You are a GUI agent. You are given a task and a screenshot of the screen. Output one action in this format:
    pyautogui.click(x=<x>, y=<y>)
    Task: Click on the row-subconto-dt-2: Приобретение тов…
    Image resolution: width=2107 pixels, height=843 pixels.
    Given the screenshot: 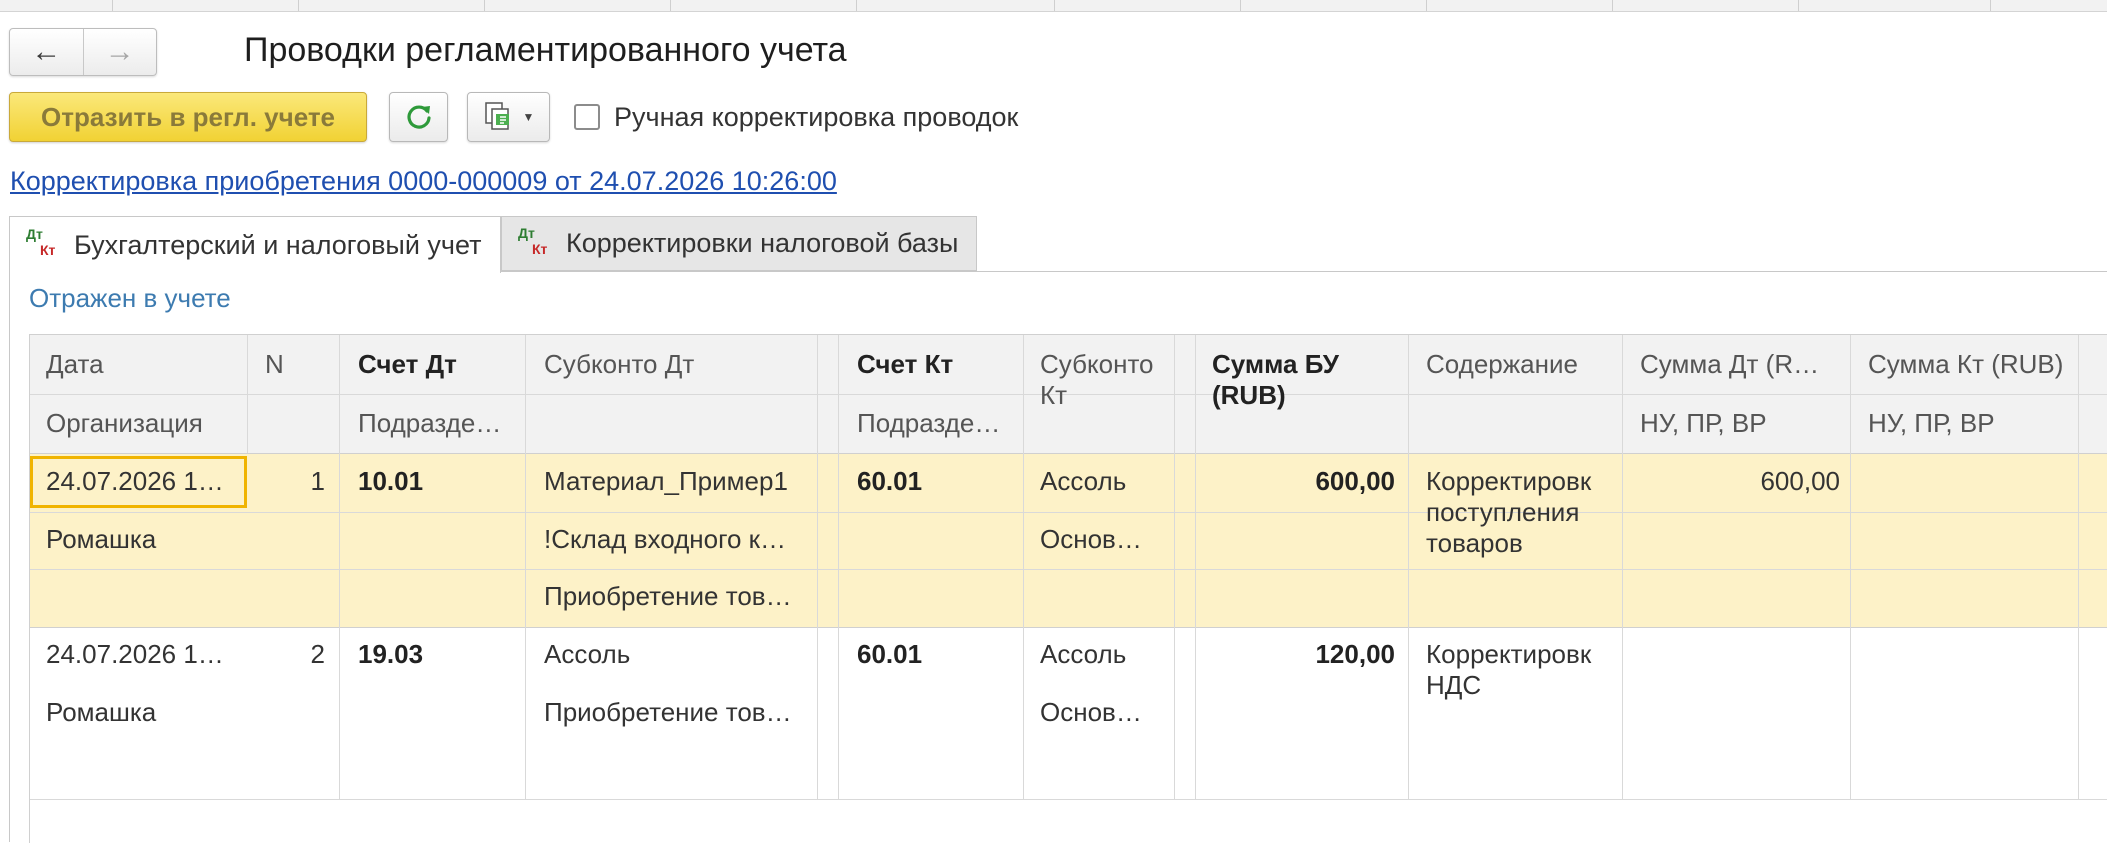 What is the action you would take?
    pyautogui.click(x=676, y=712)
    